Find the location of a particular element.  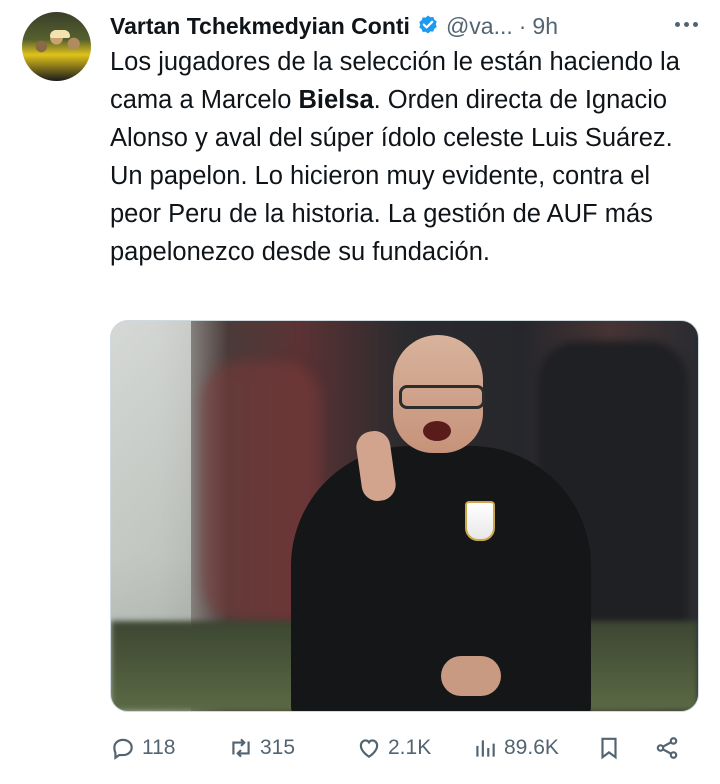

reply-count: 118 is located at coordinates (159, 747).